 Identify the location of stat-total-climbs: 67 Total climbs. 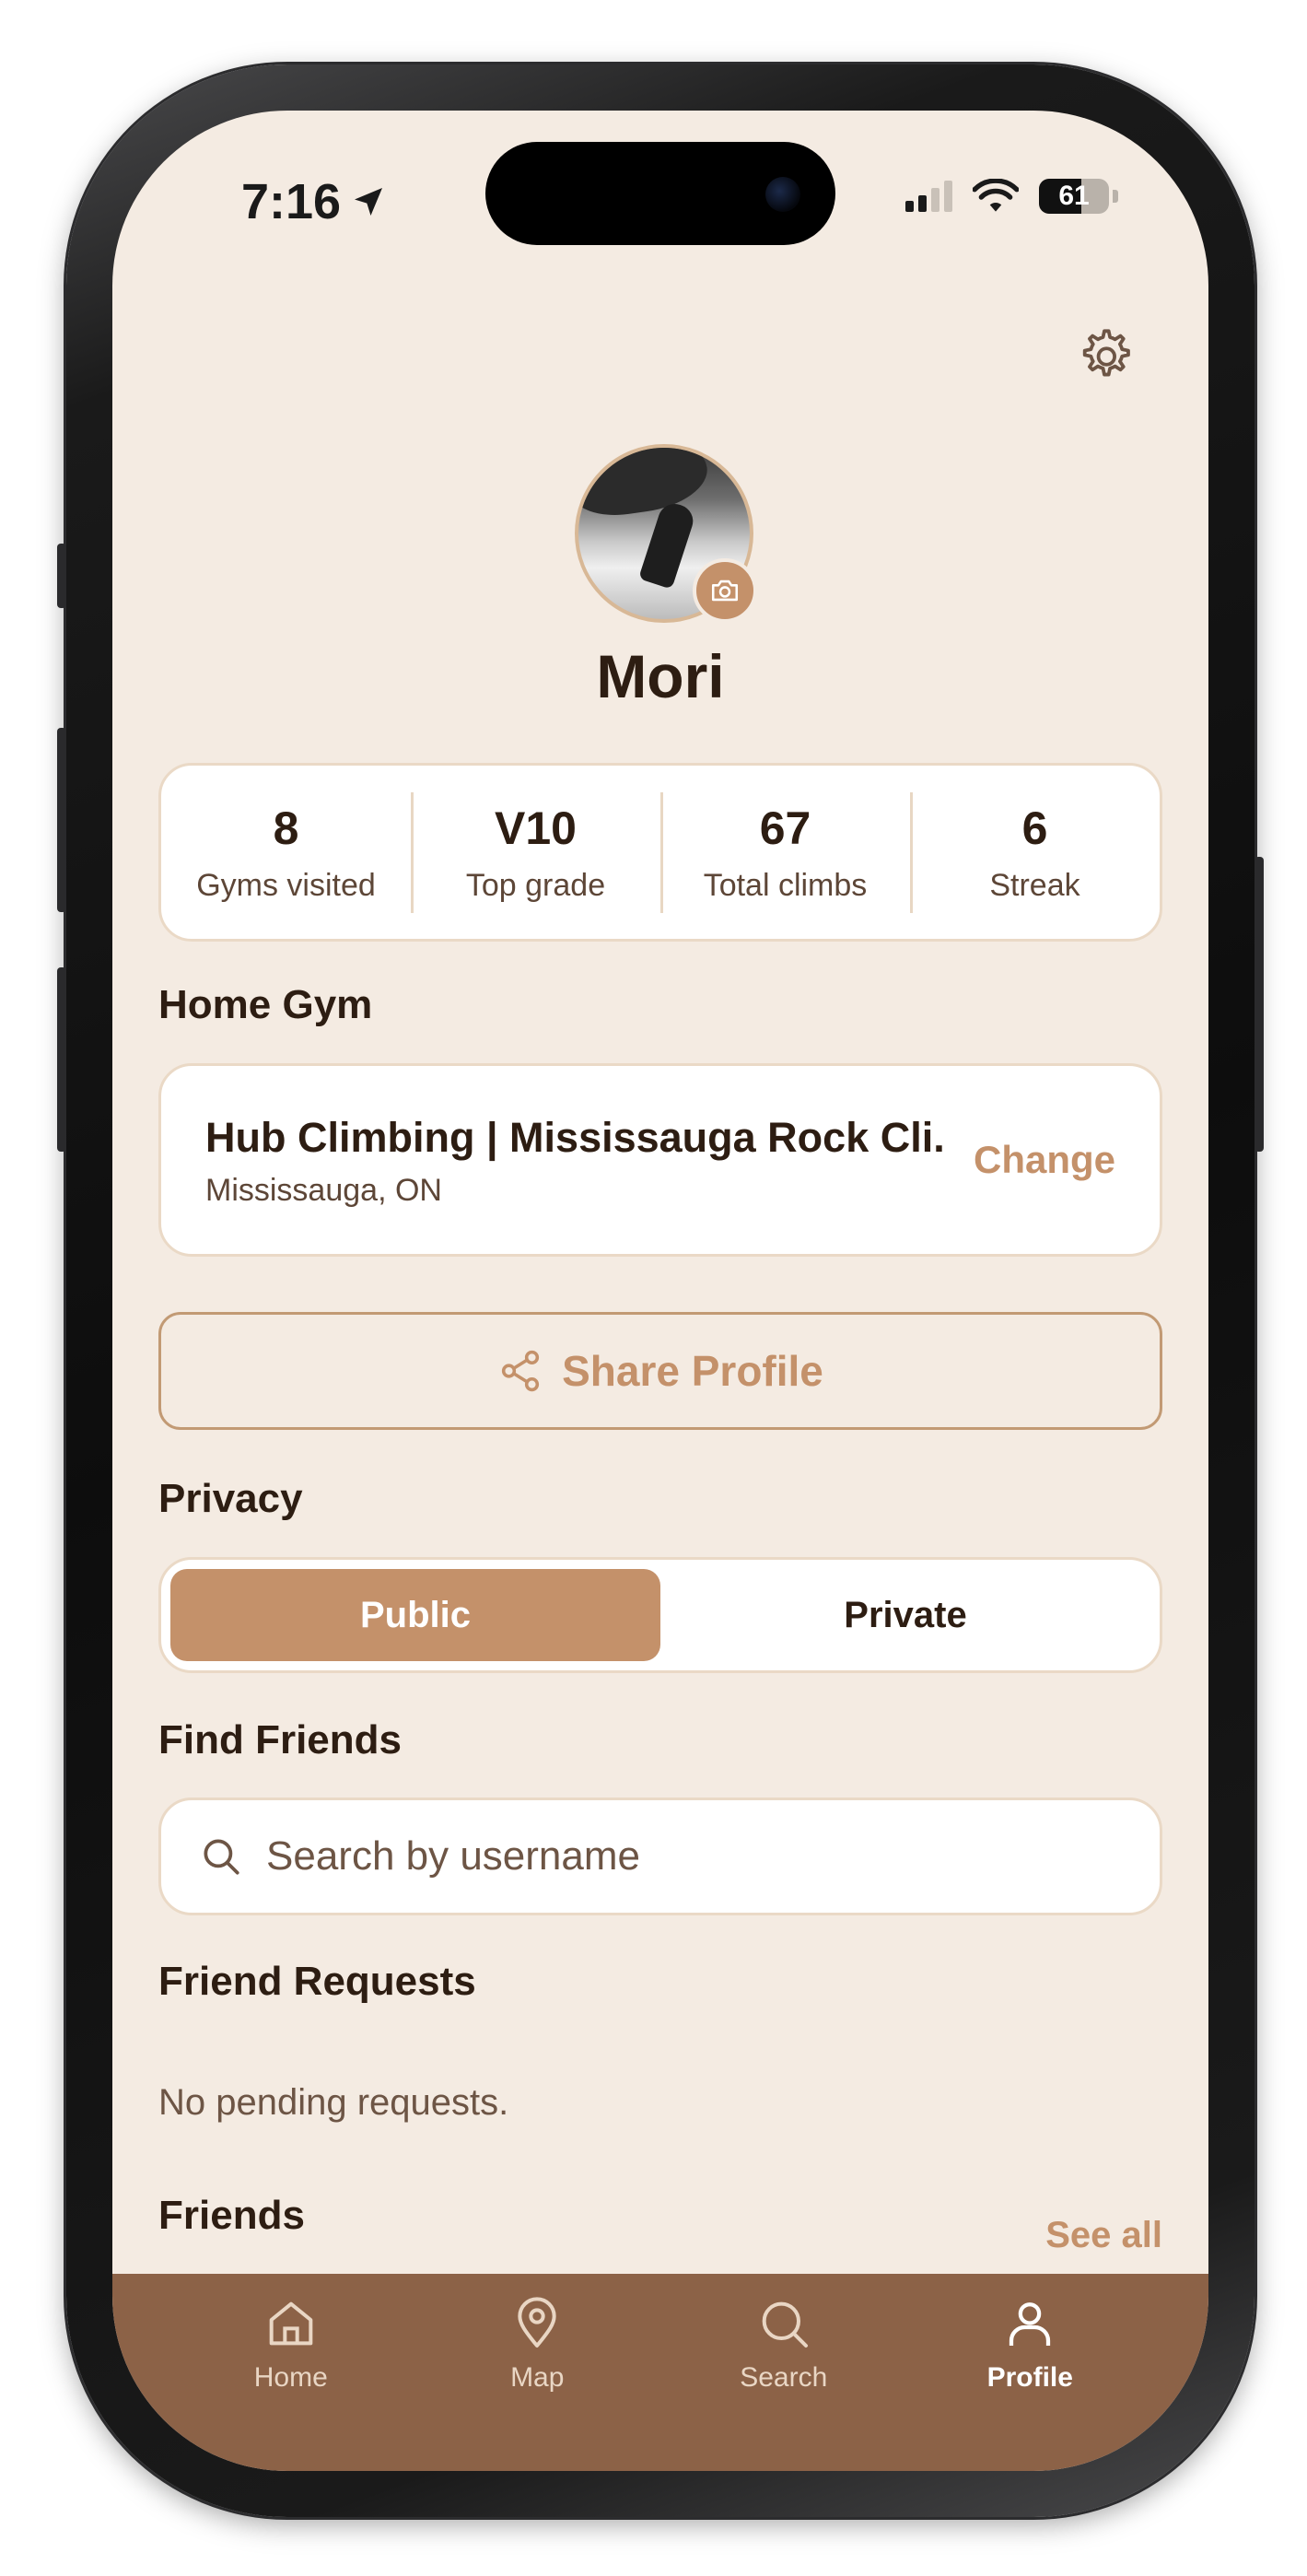
(785, 852).